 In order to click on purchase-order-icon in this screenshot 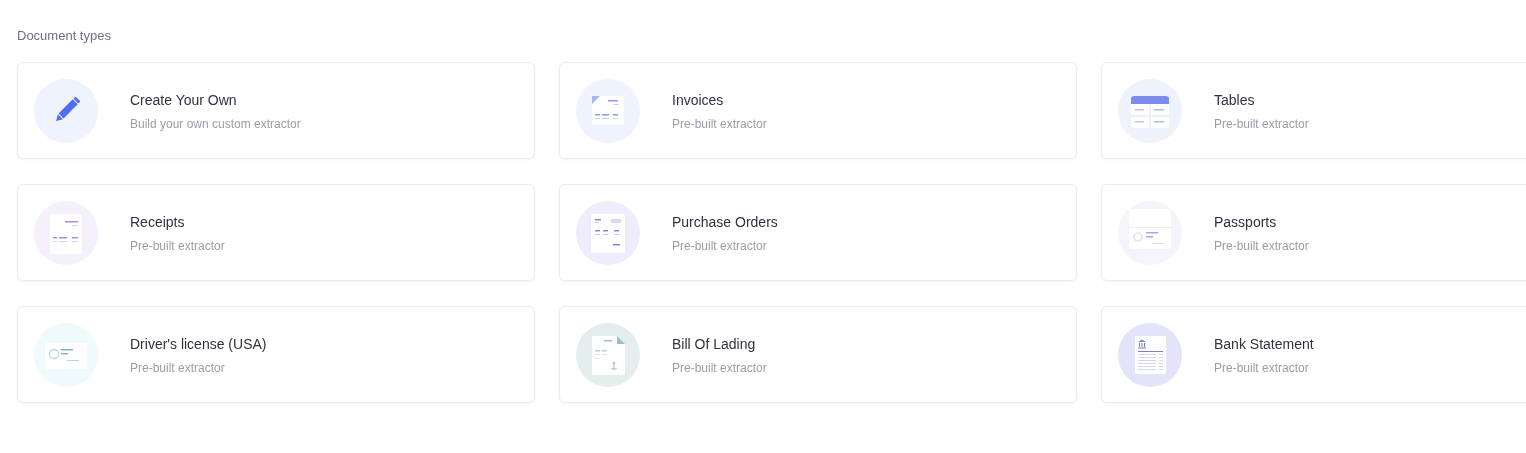, I will do `click(608, 232)`.